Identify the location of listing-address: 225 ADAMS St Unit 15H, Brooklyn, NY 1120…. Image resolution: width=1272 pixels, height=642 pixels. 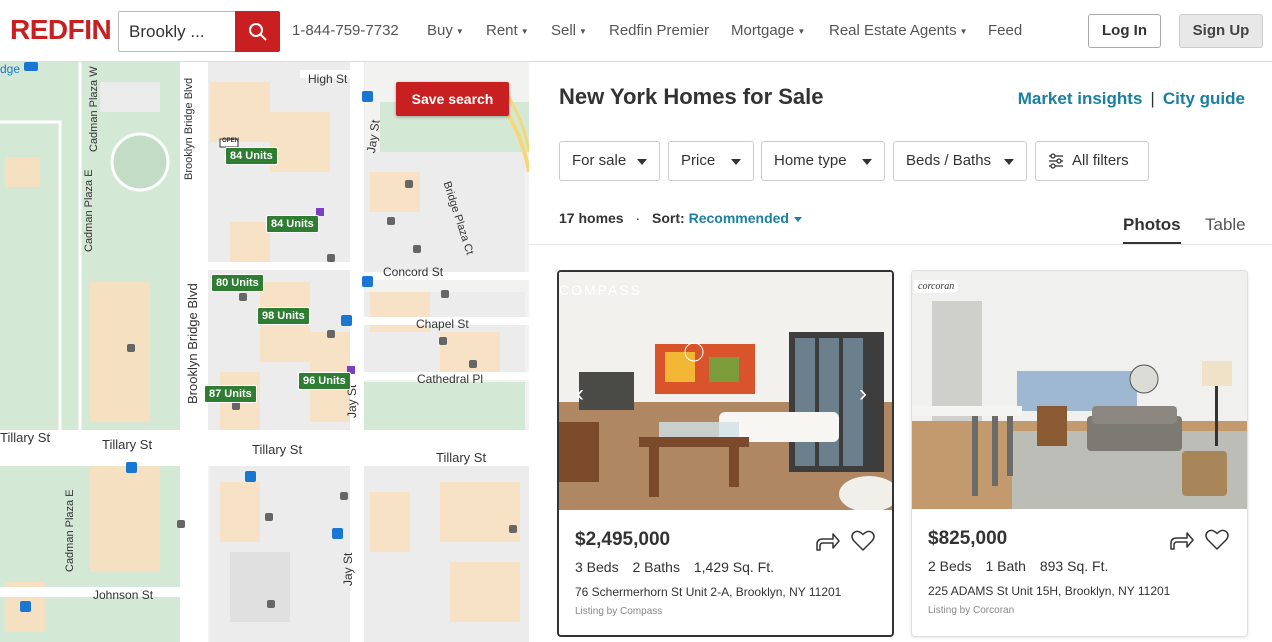
(1049, 591).